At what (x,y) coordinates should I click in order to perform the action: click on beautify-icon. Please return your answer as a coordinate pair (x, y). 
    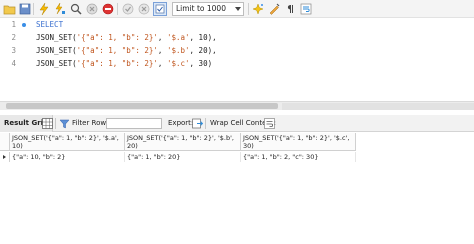
    Looking at the image, I should click on (258, 9).